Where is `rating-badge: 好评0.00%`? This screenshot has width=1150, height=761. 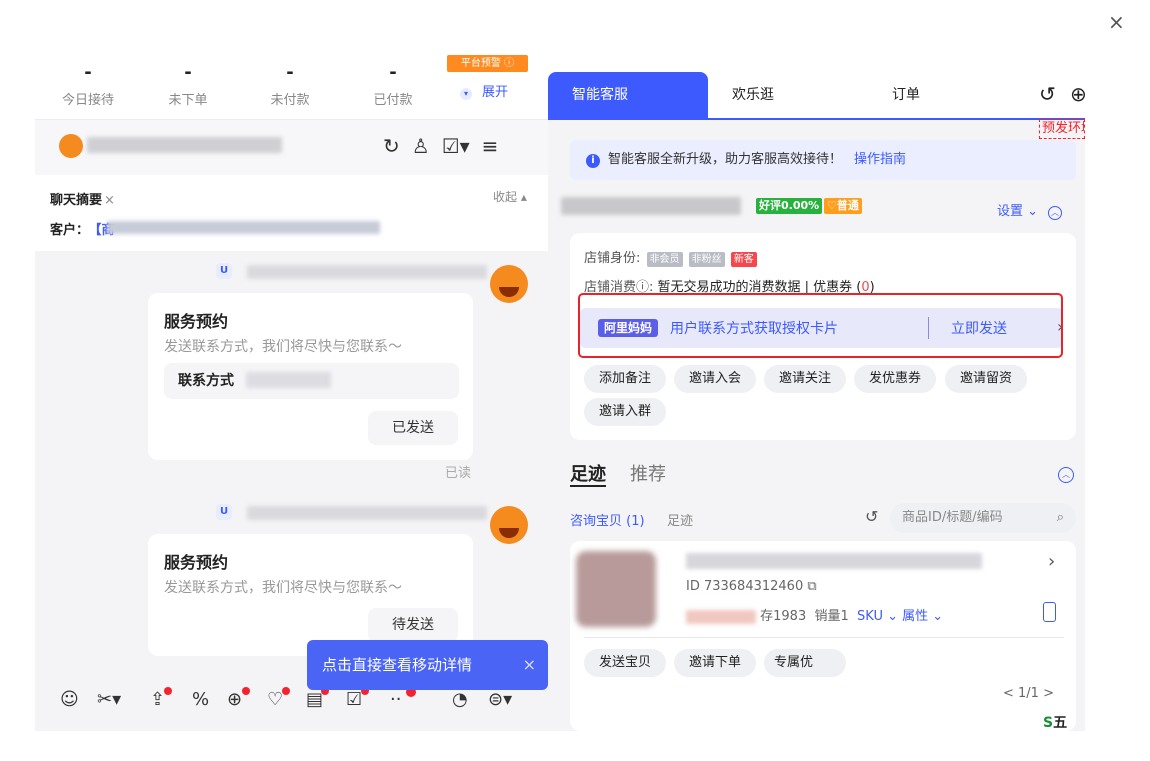
rating-badge: 好评0.00% is located at coordinates (789, 206).